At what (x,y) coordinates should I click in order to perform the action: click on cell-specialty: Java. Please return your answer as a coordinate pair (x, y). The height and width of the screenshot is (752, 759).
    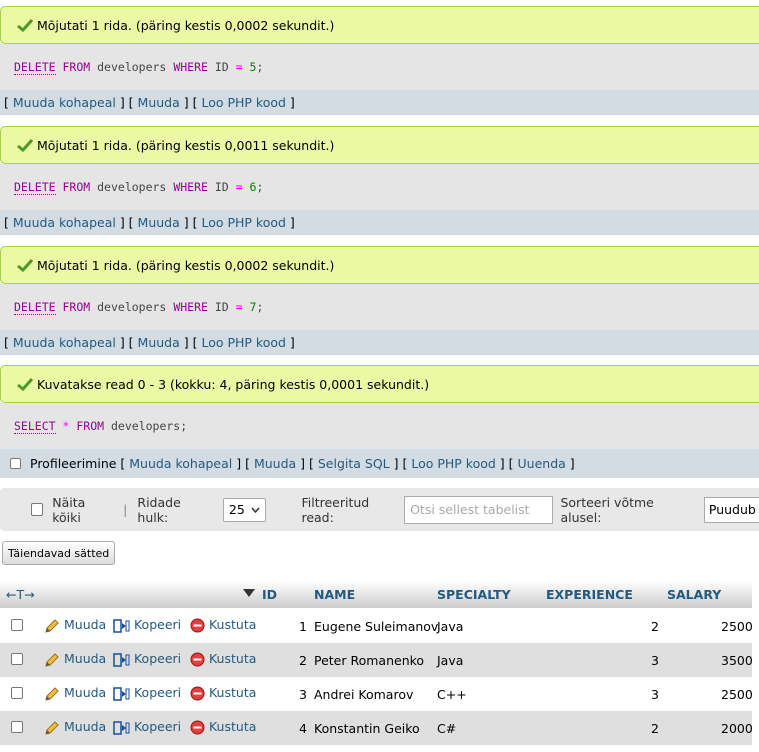
    Looking at the image, I should click on (450, 660).